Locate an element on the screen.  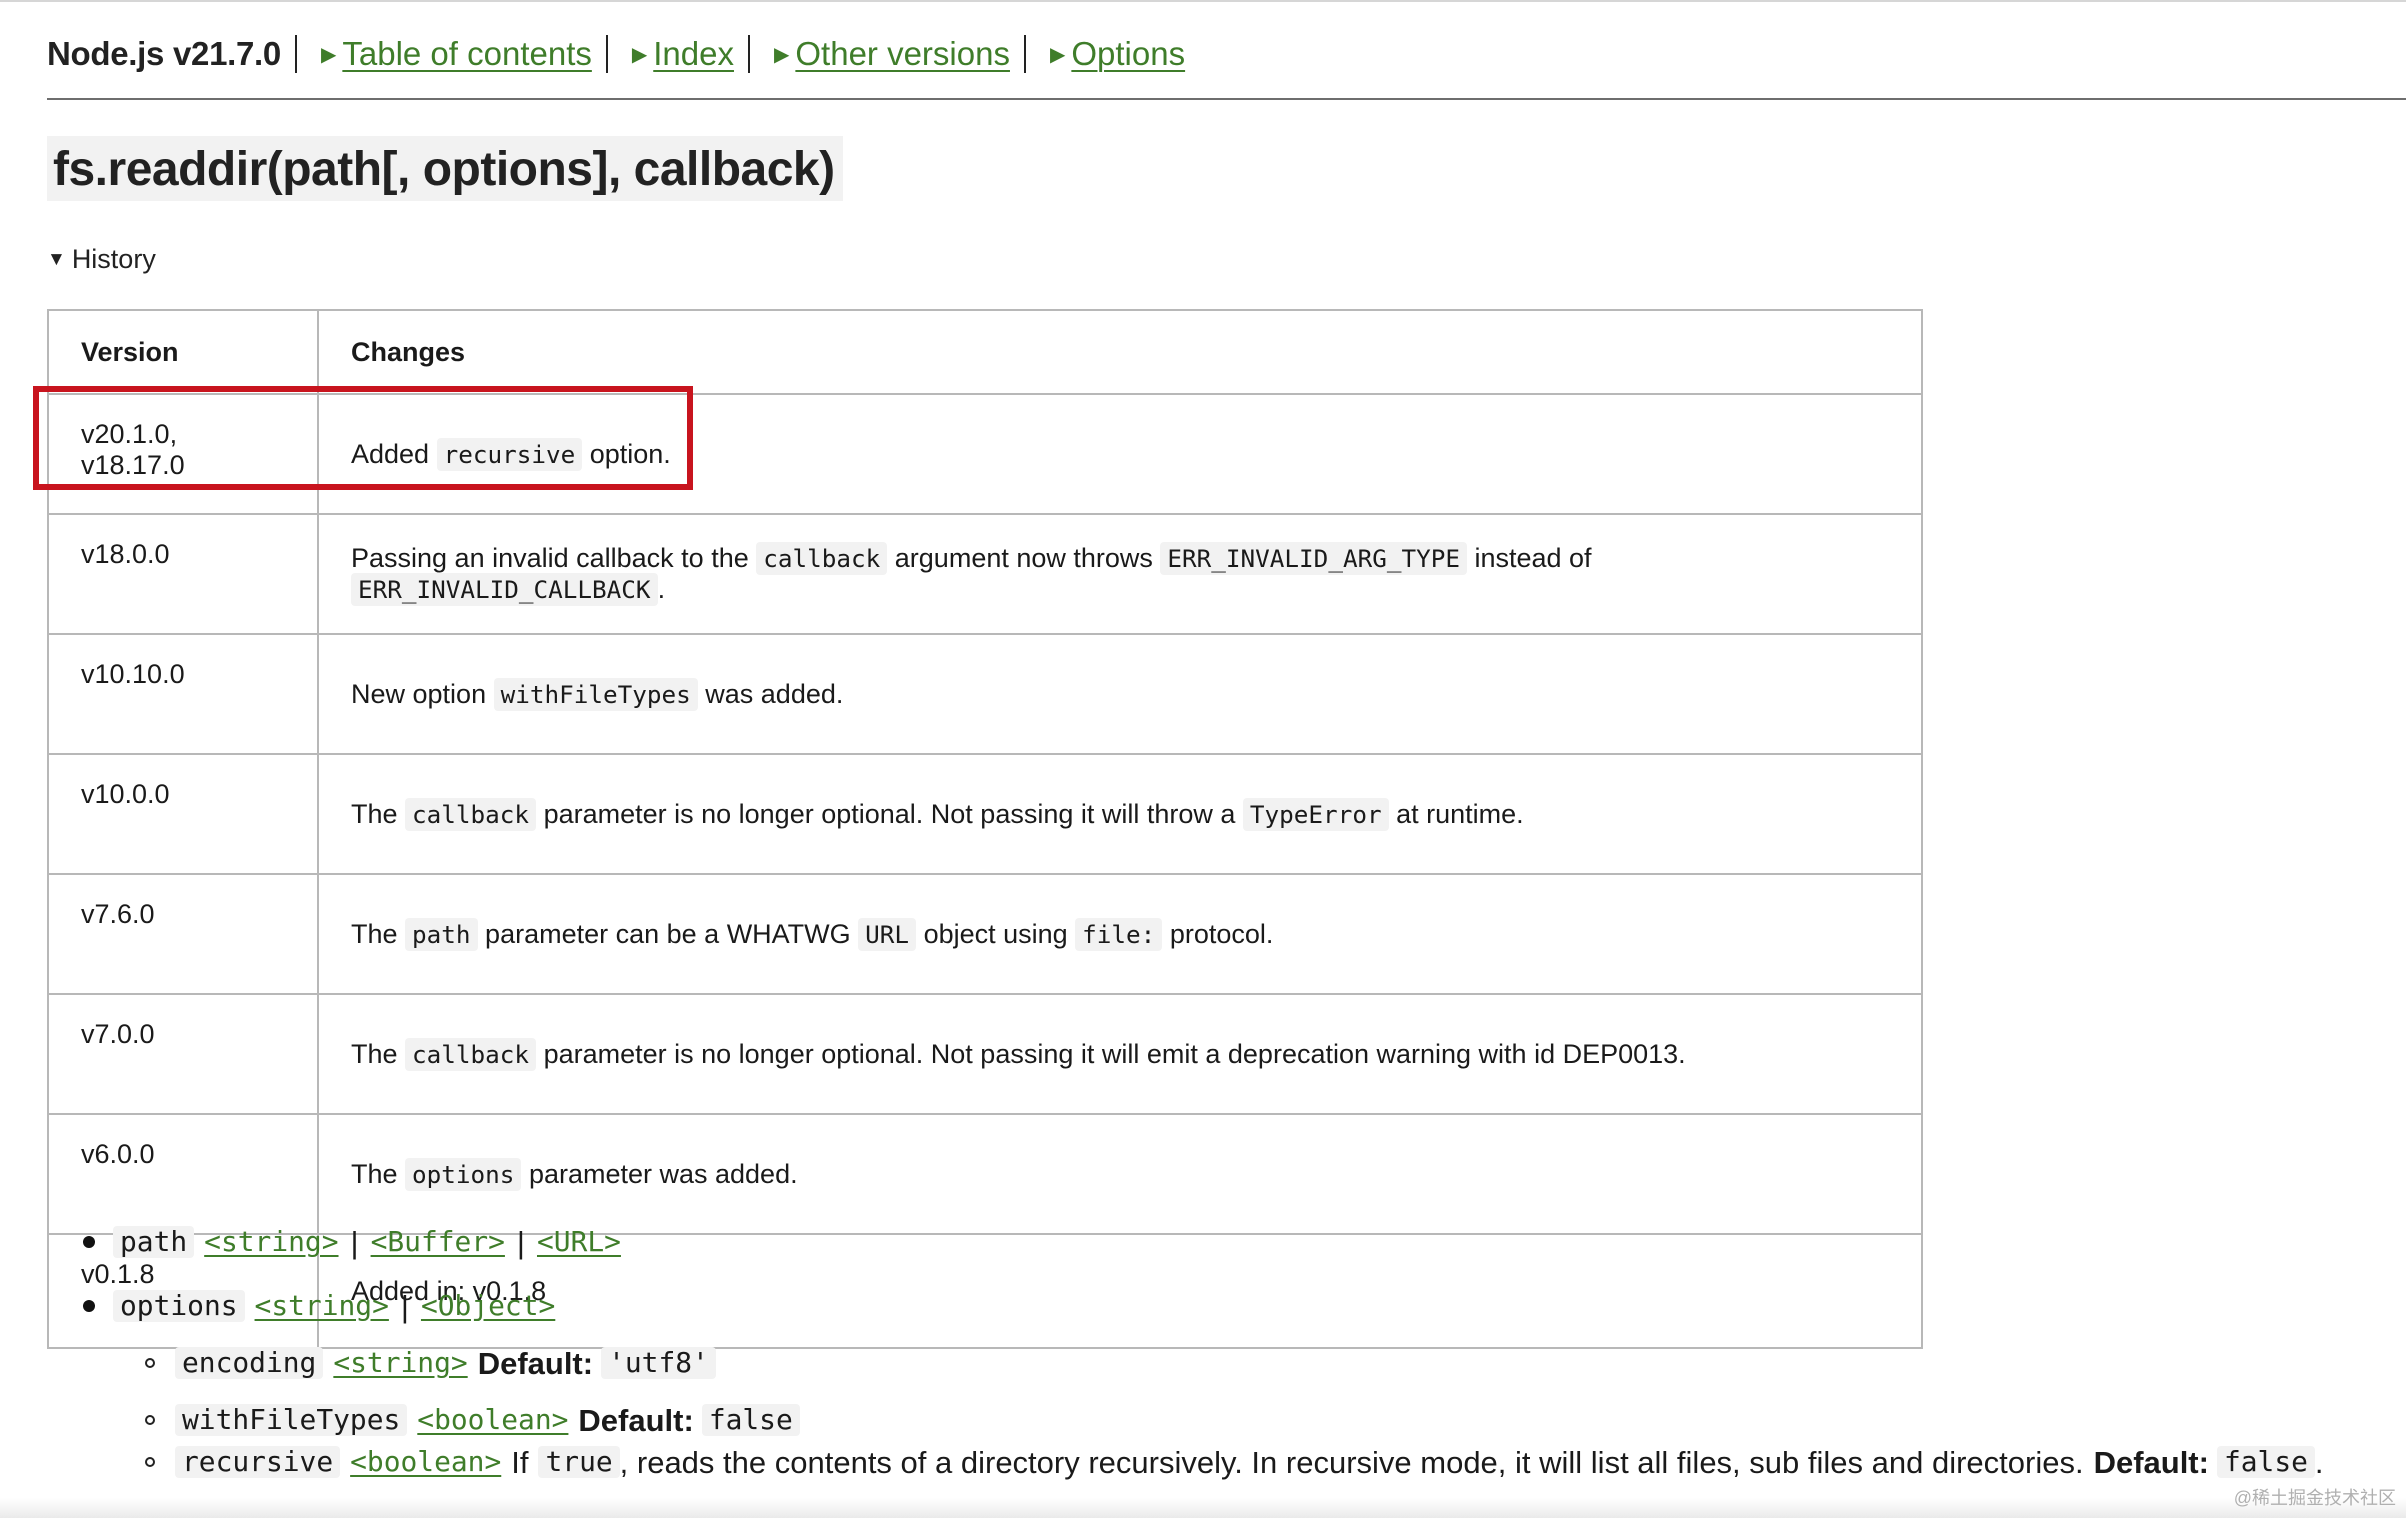
param-name: withFileTypes is located at coordinates (291, 1420).